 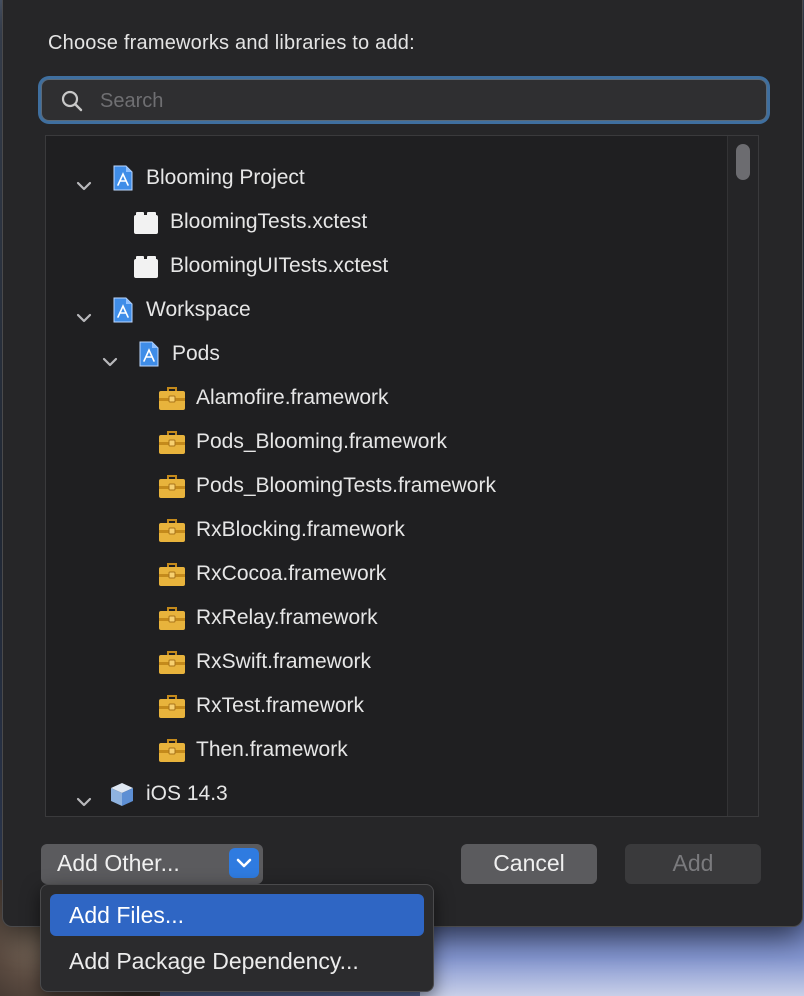 What do you see at coordinates (279, 265) in the screenshot?
I see `tree-row-label: BloomingUITests.xctest` at bounding box center [279, 265].